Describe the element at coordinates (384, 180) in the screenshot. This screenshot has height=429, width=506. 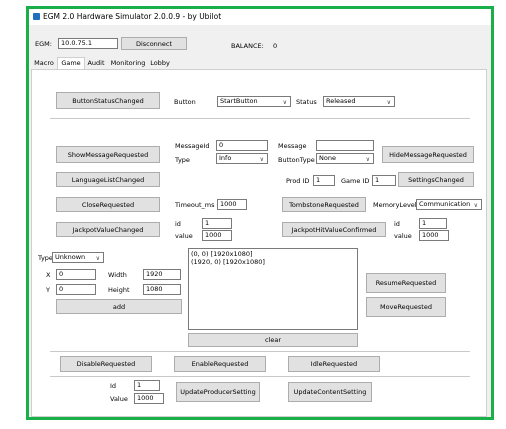
I see `gameid-input: 1` at that location.